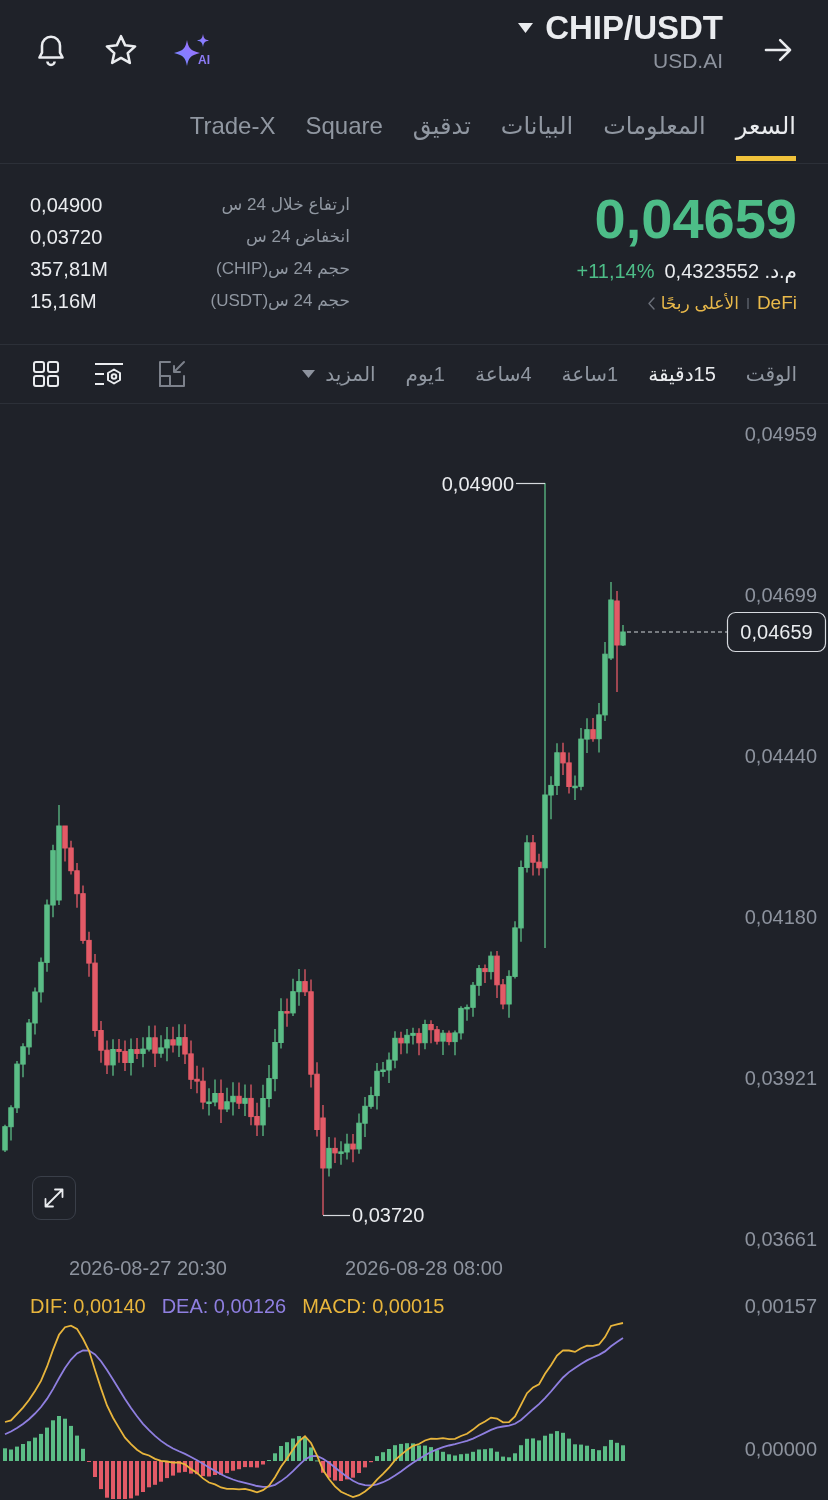  What do you see at coordinates (339, 374) in the screenshot?
I see `interval-tab: المزيد` at bounding box center [339, 374].